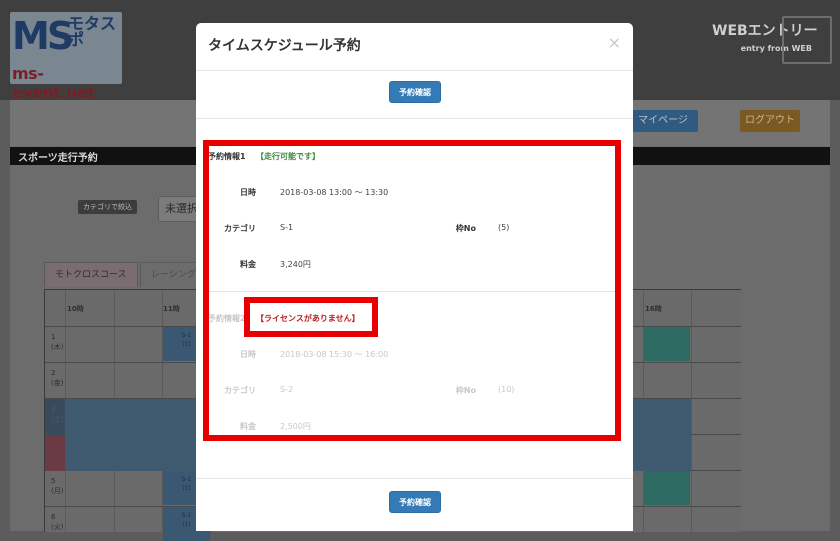 This screenshot has height=541, width=840. What do you see at coordinates (415, 92) in the screenshot?
I see `confirm-reservation-button-top: 予約確認` at bounding box center [415, 92].